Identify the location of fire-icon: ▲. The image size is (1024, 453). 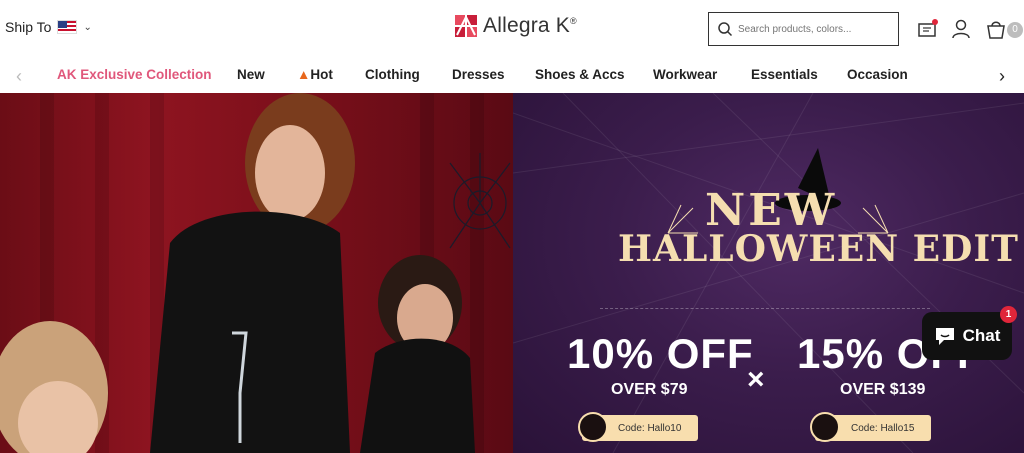
(304, 74).